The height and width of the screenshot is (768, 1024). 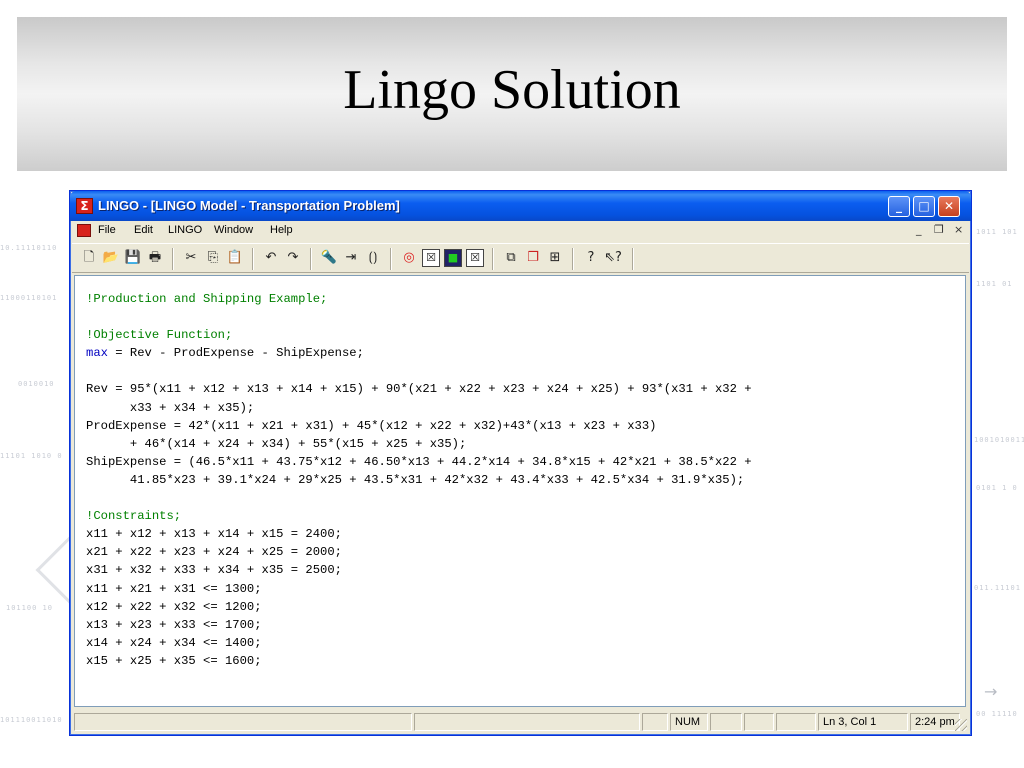 I want to click on code-text: x15 + x25 + x35 <= 1600;, so click(x=174, y=660).